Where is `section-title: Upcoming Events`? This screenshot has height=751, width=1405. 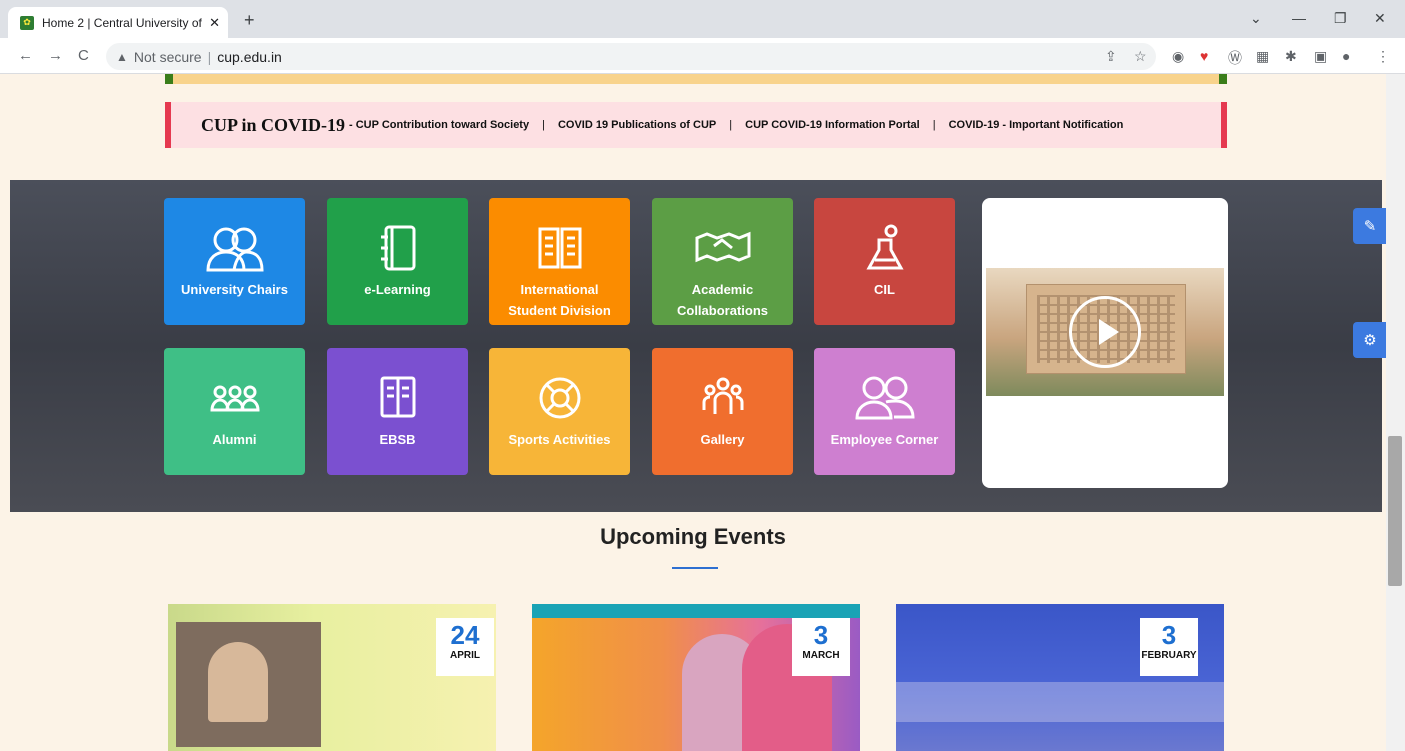
section-title: Upcoming Events is located at coordinates (693, 536).